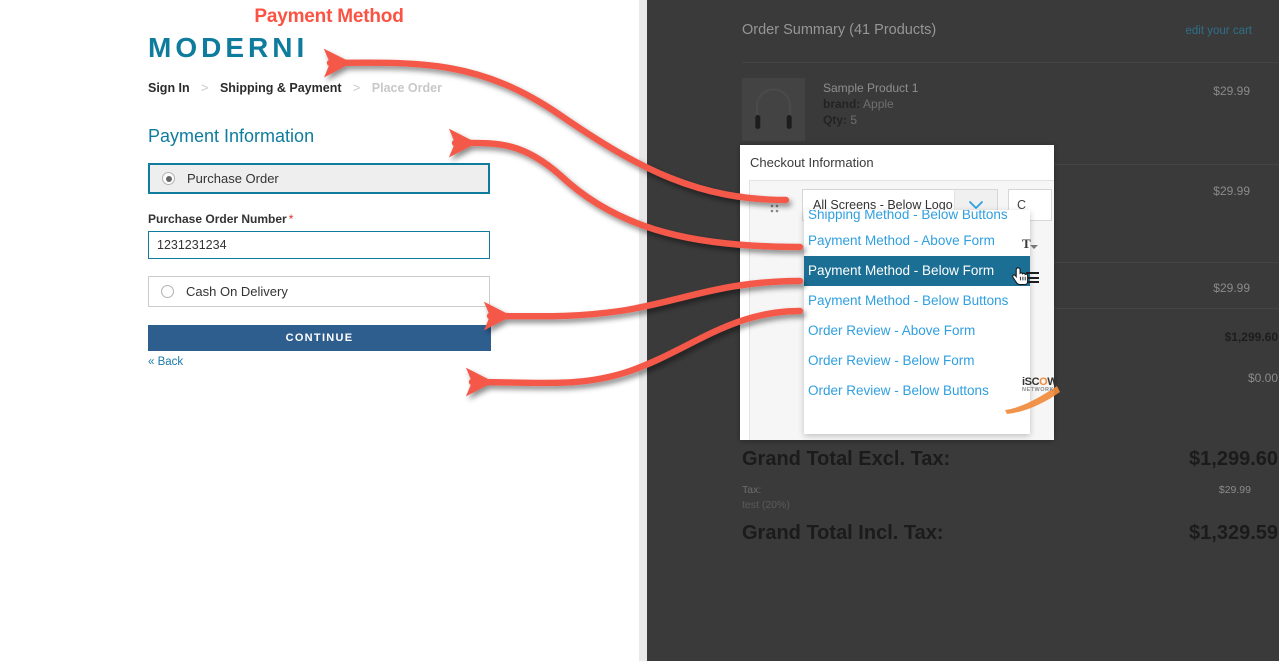  Describe the element at coordinates (1234, 490) in the screenshot. I see `tax-amount: $29.99` at that location.